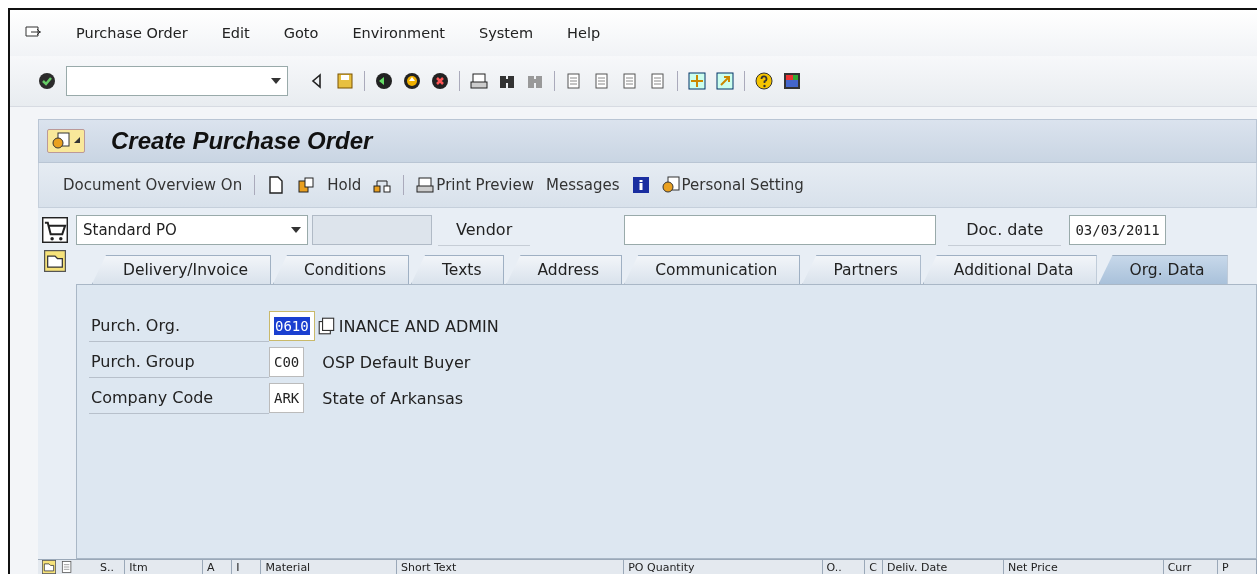  What do you see at coordinates (440, 81) in the screenshot?
I see `cancel-icon` at bounding box center [440, 81].